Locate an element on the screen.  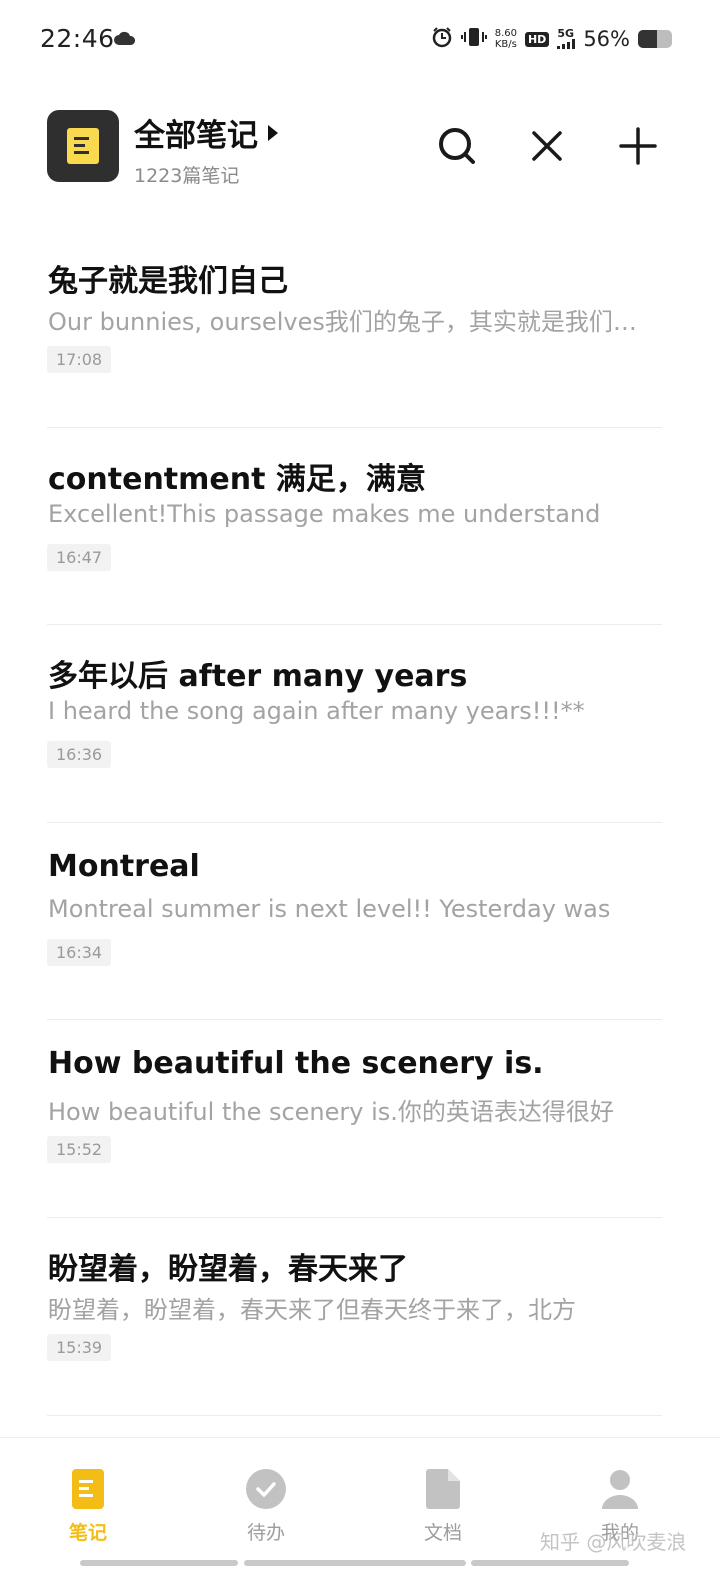
cloud-icon is located at coordinates (125, 40).